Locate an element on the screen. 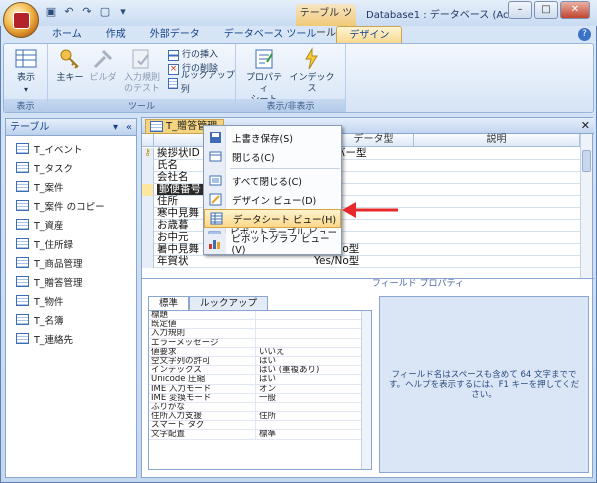  maximize-button: □ is located at coordinates (546, 10).